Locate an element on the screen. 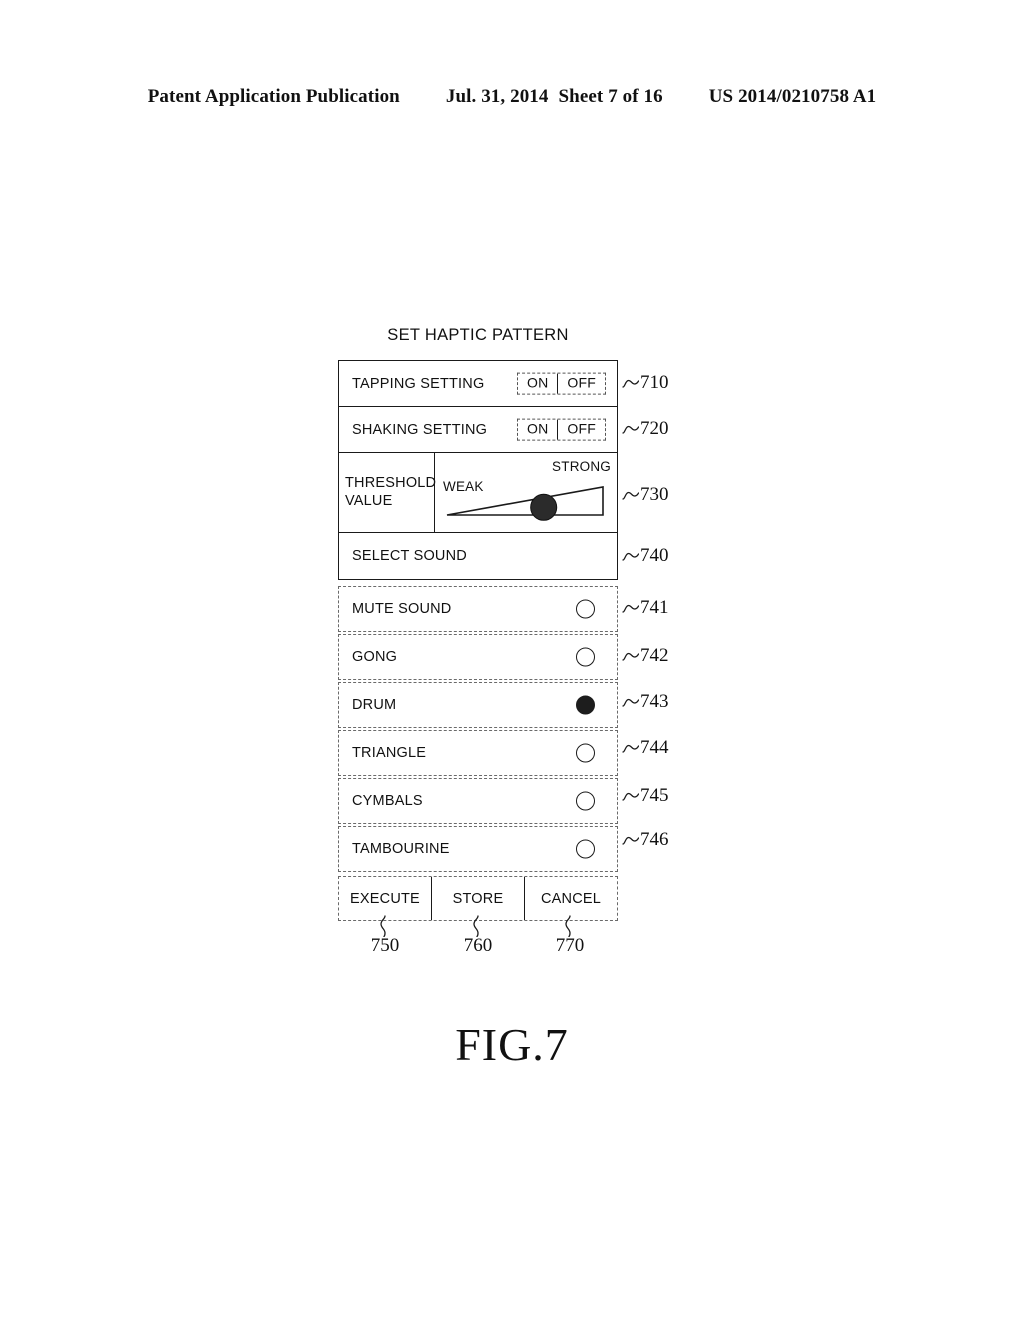  sound-option-label: TRIANGLE is located at coordinates (389, 753).